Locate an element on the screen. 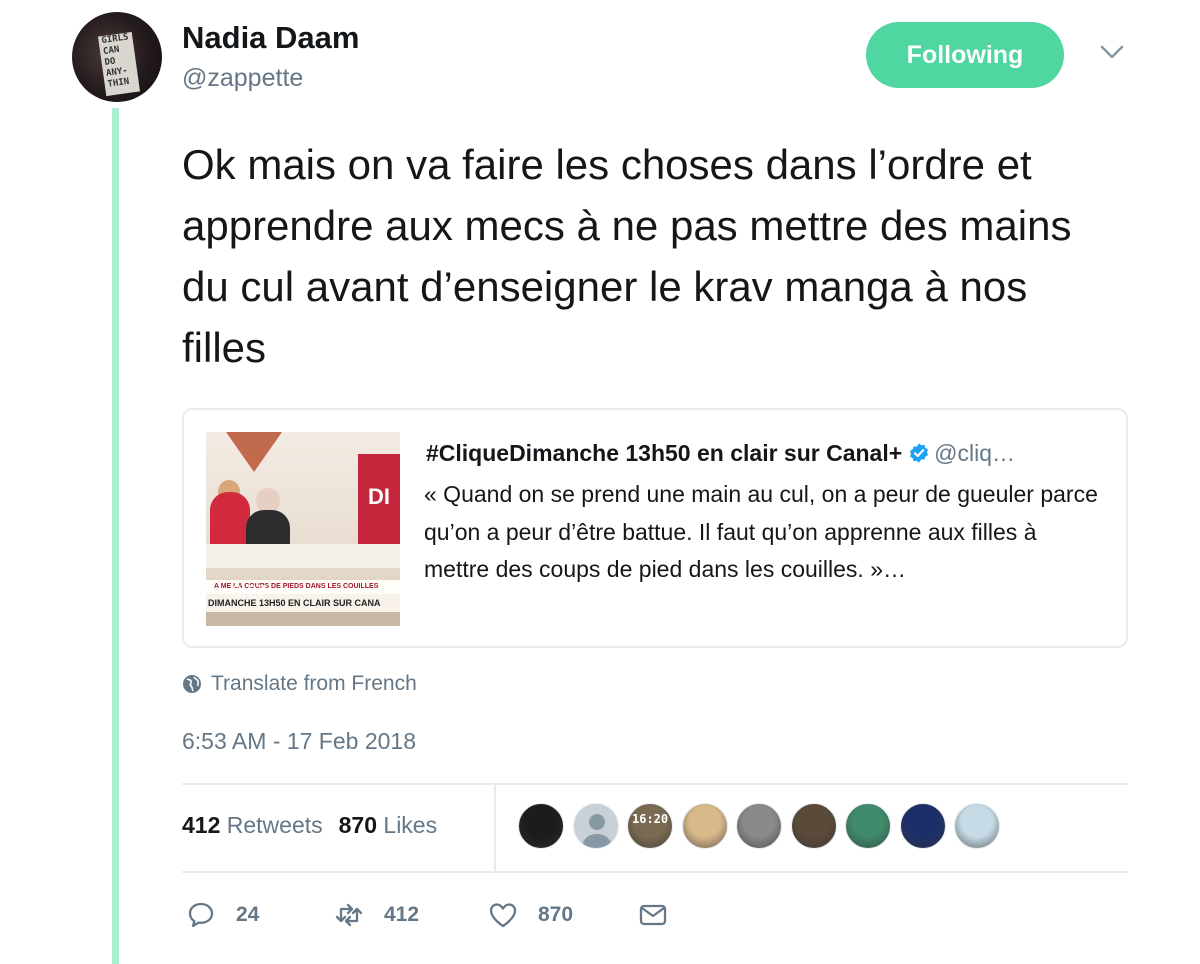 The image size is (1200, 964). retweets-stat: 412 Retweets is located at coordinates (252, 825).